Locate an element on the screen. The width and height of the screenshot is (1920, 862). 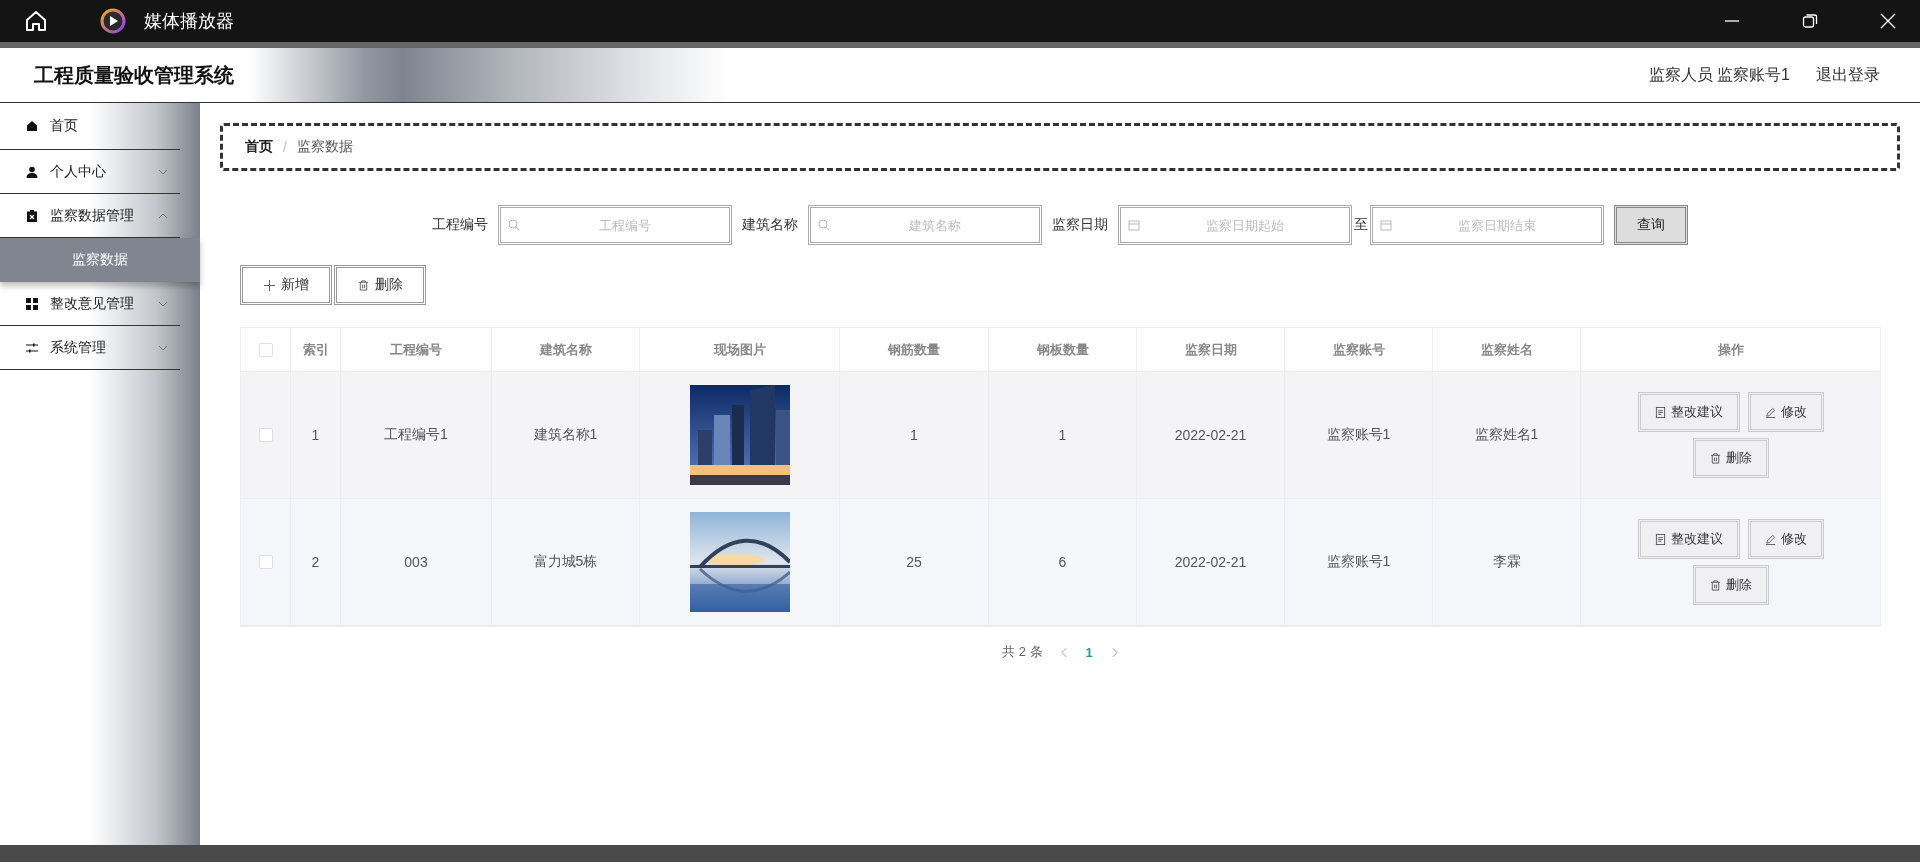
logout-link: 退出登录 is located at coordinates (1848, 75).